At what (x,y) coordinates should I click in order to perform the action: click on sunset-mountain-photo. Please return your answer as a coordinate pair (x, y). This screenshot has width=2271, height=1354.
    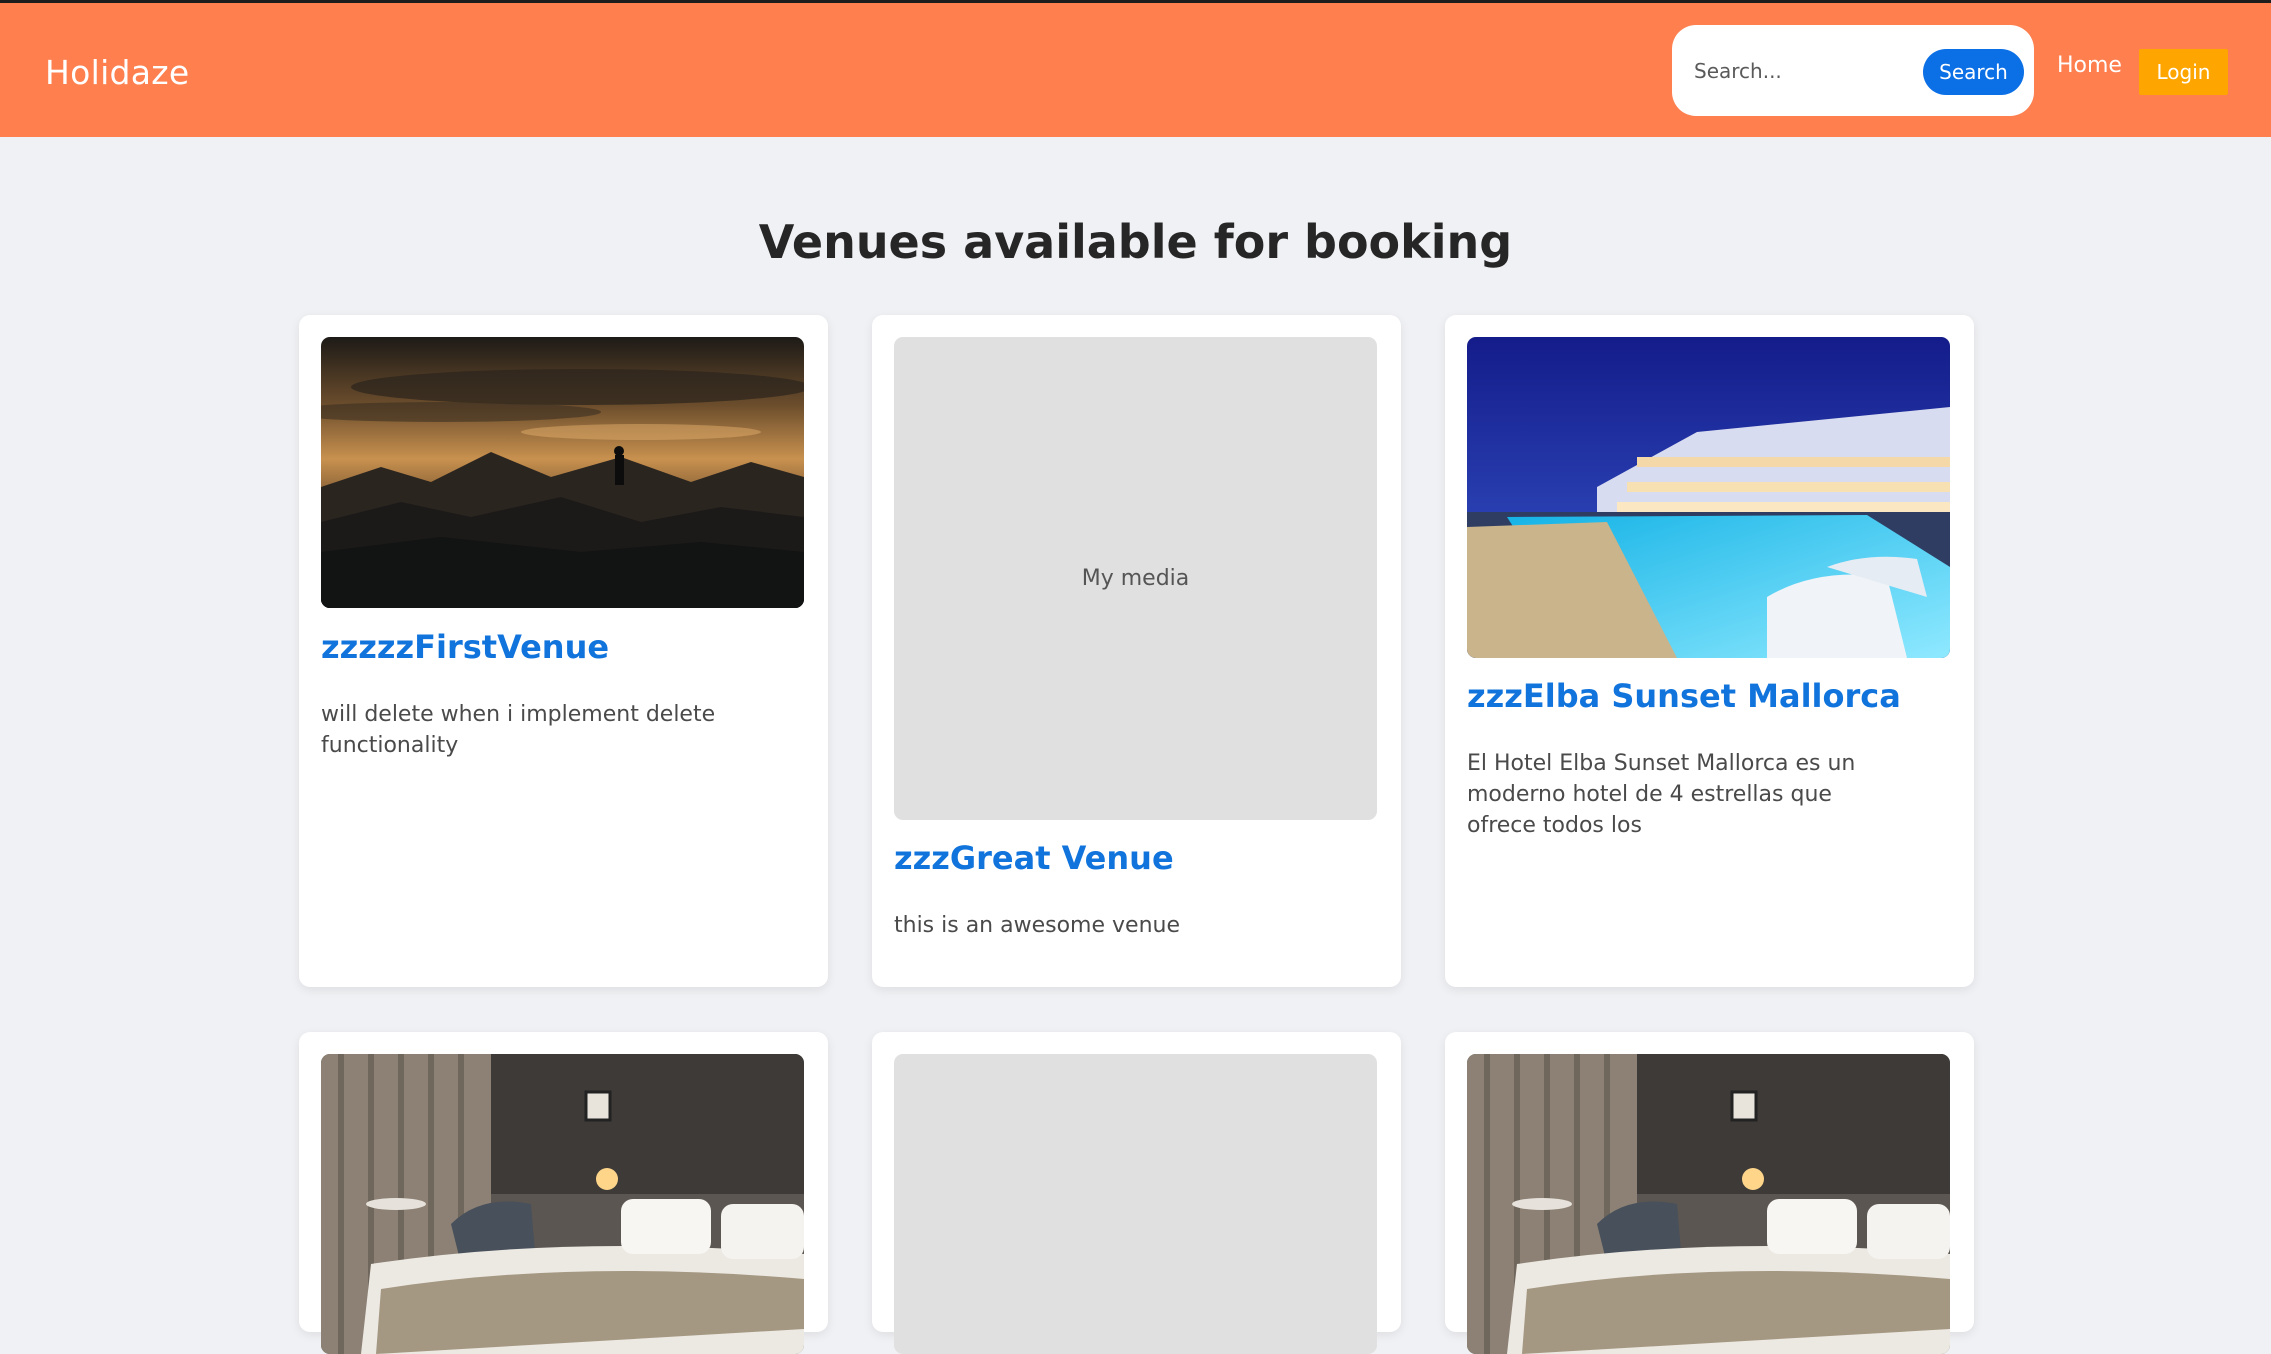
    Looking at the image, I should click on (562, 472).